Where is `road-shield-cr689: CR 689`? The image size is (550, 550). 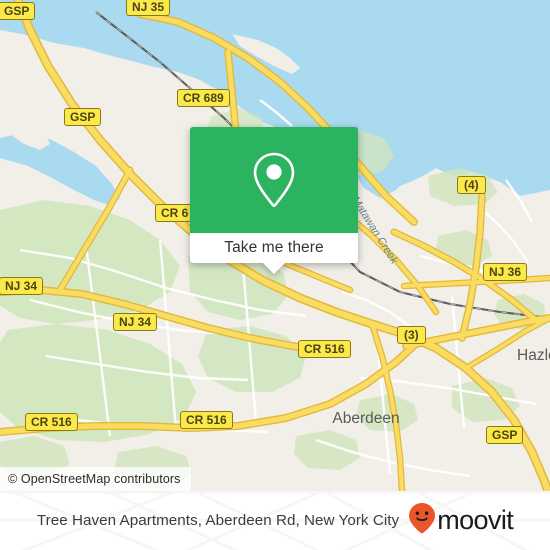
road-shield-cr689: CR 689 is located at coordinates (203, 98).